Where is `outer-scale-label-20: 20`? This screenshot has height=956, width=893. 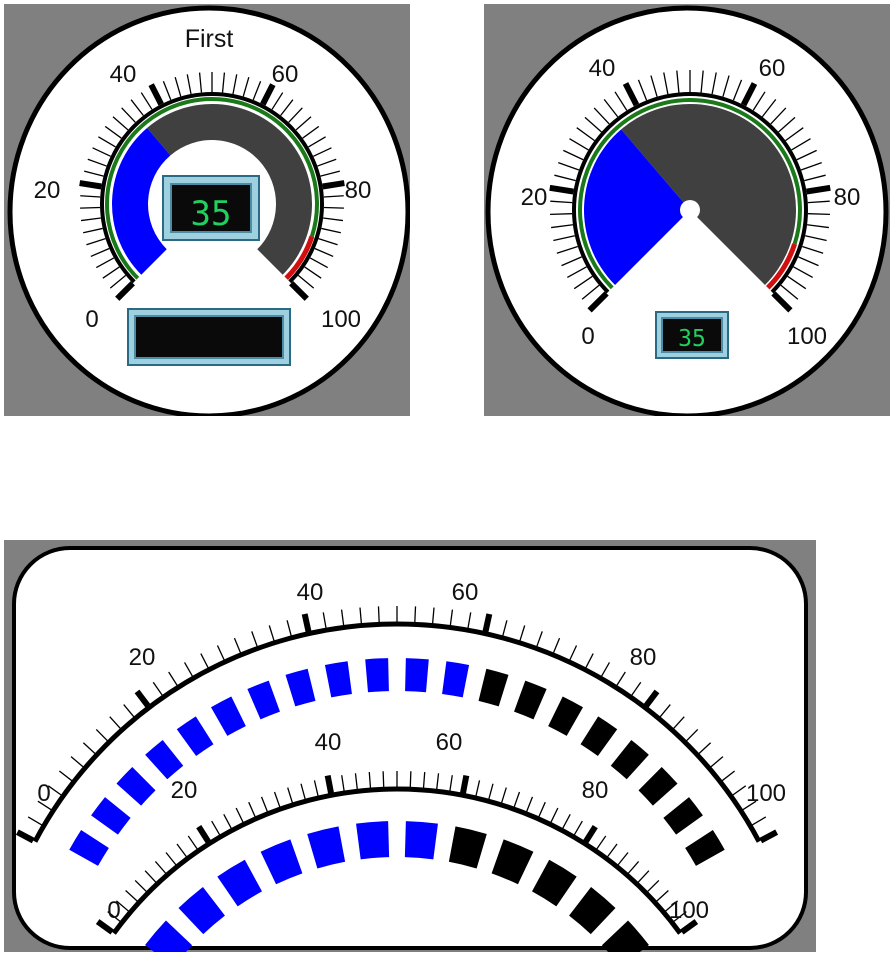 outer-scale-label-20: 20 is located at coordinates (142, 657).